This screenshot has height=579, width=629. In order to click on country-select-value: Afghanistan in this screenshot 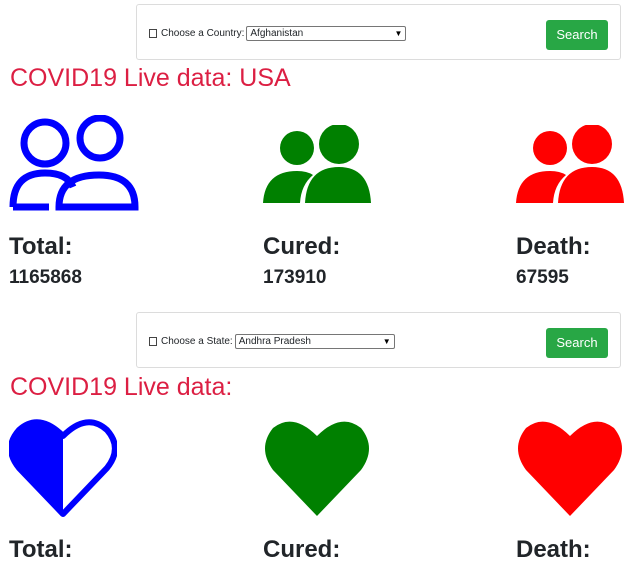, I will do `click(277, 33)`.